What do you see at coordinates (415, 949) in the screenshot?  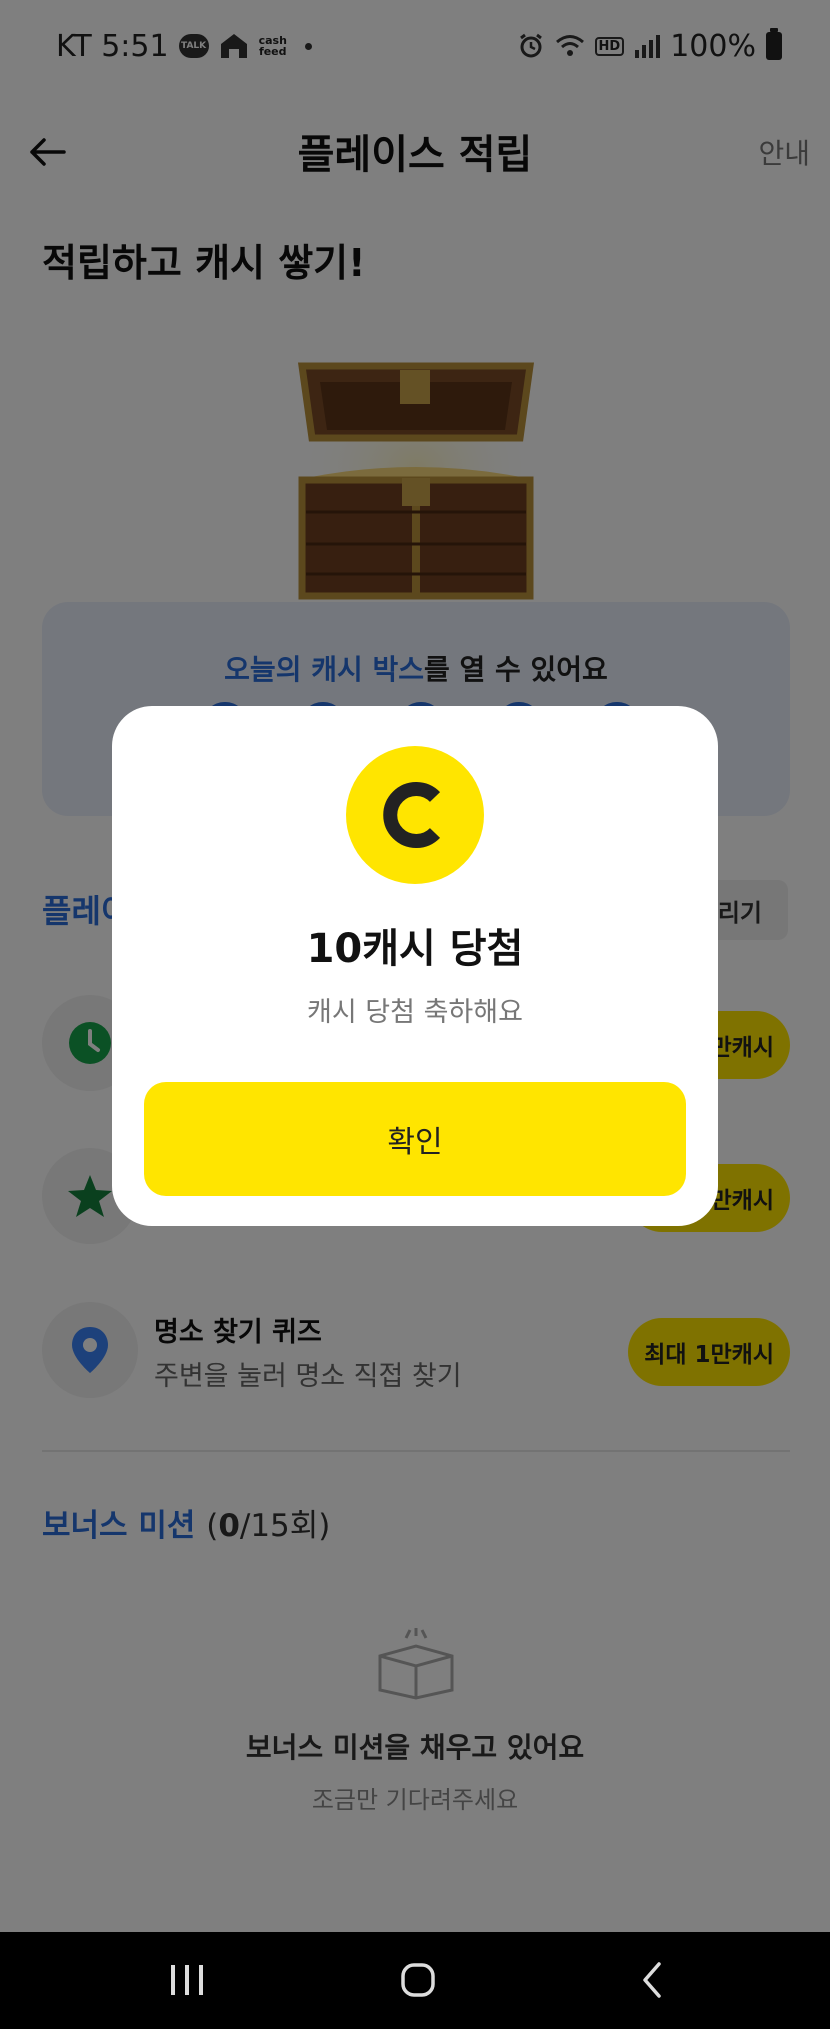 I see `modal-title: 10캐시 당첨` at bounding box center [415, 949].